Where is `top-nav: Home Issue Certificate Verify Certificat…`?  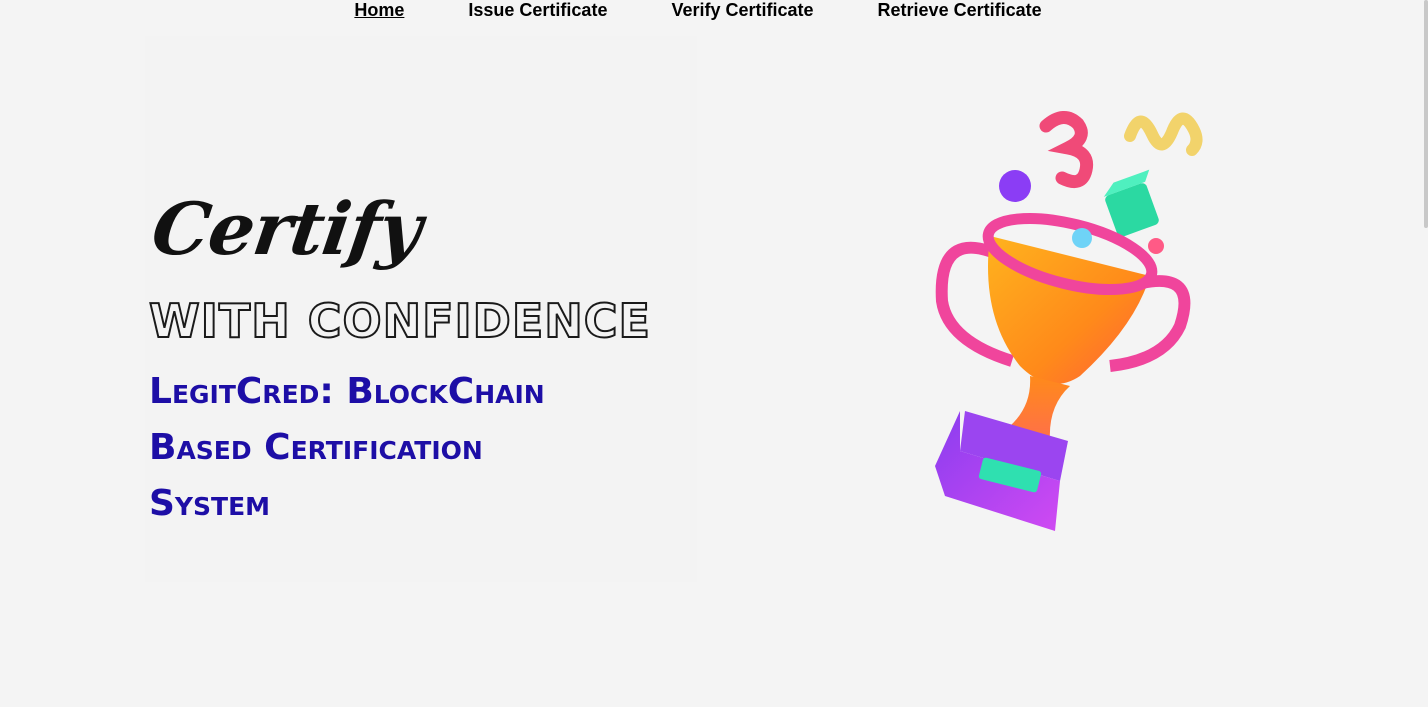 top-nav: Home Issue Certificate Verify Certificat… is located at coordinates (714, 12).